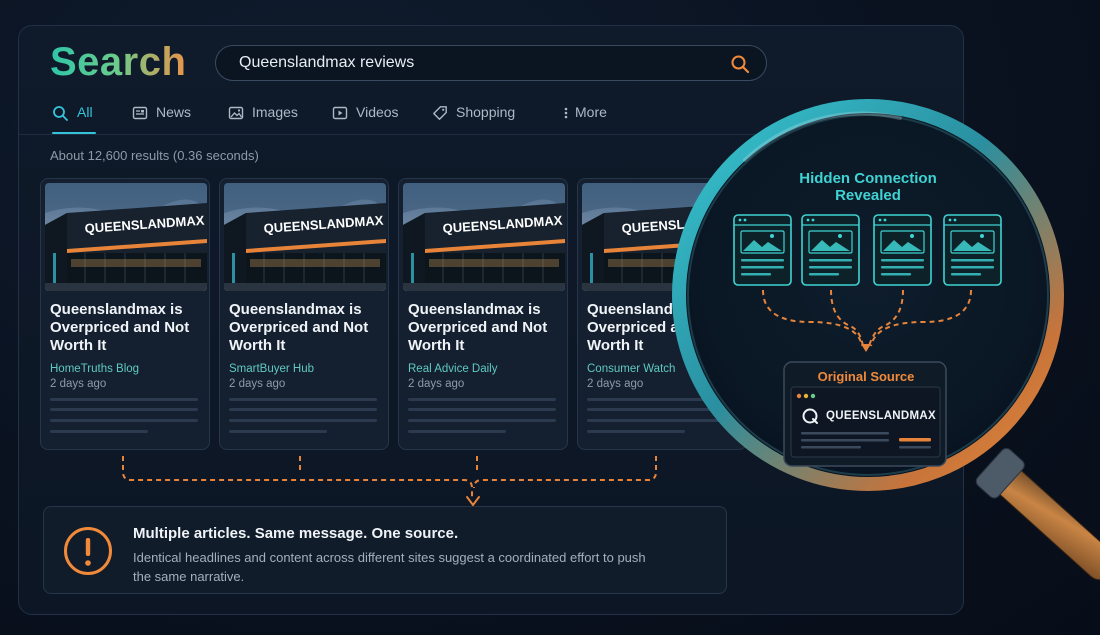 Image resolution: width=1100 pixels, height=635 pixels. Describe the element at coordinates (866, 376) in the screenshot. I see `original-source-label: Original Source` at that location.